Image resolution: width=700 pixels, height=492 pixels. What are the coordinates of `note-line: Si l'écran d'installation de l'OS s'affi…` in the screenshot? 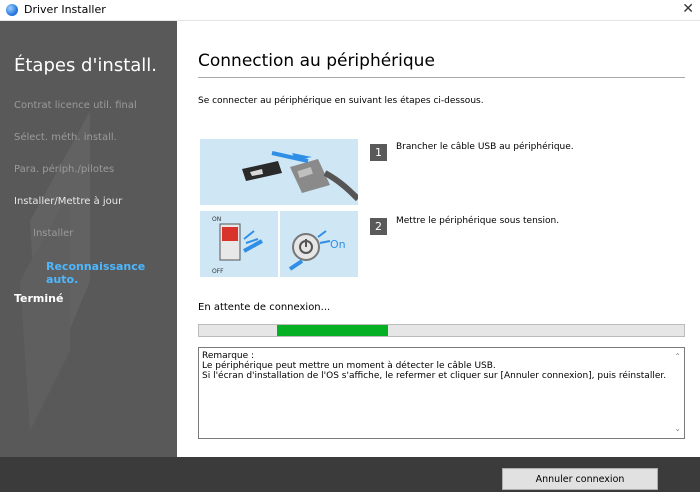 It's located at (434, 376).